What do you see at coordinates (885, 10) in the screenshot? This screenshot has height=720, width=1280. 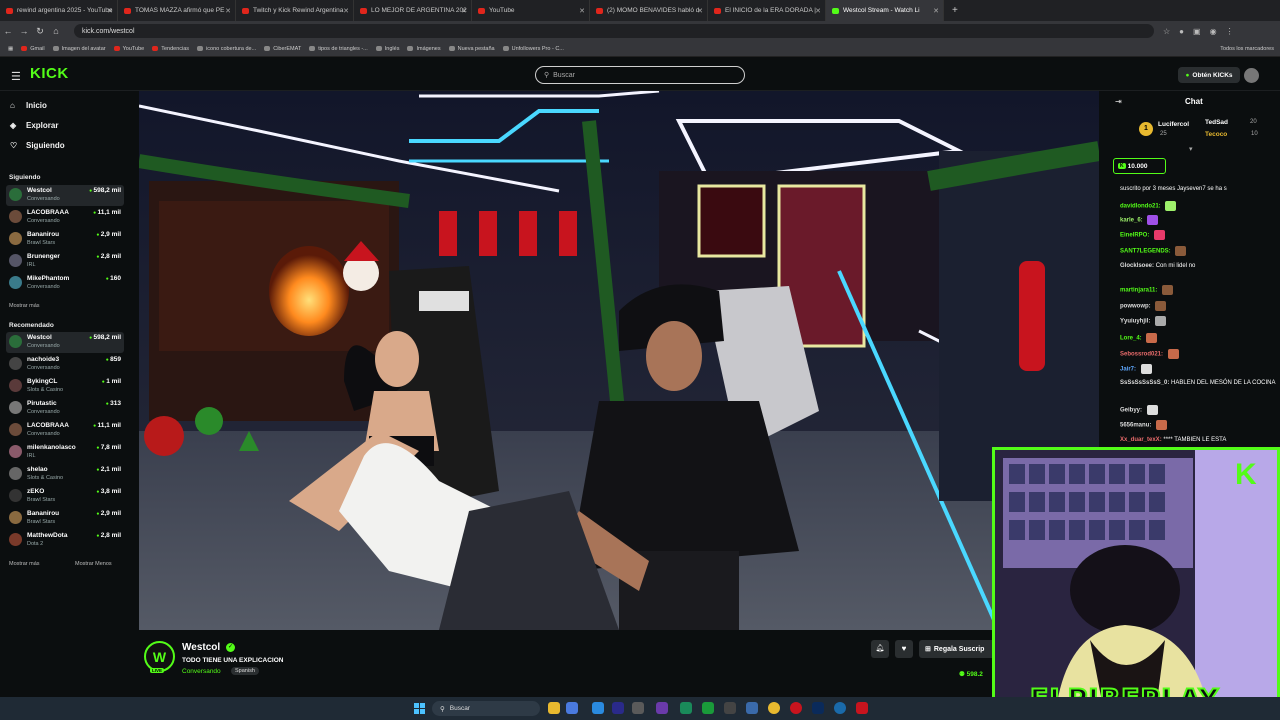 I see `browser-tab-active: Westcol Stream - Watch Li ✕` at bounding box center [885, 10].